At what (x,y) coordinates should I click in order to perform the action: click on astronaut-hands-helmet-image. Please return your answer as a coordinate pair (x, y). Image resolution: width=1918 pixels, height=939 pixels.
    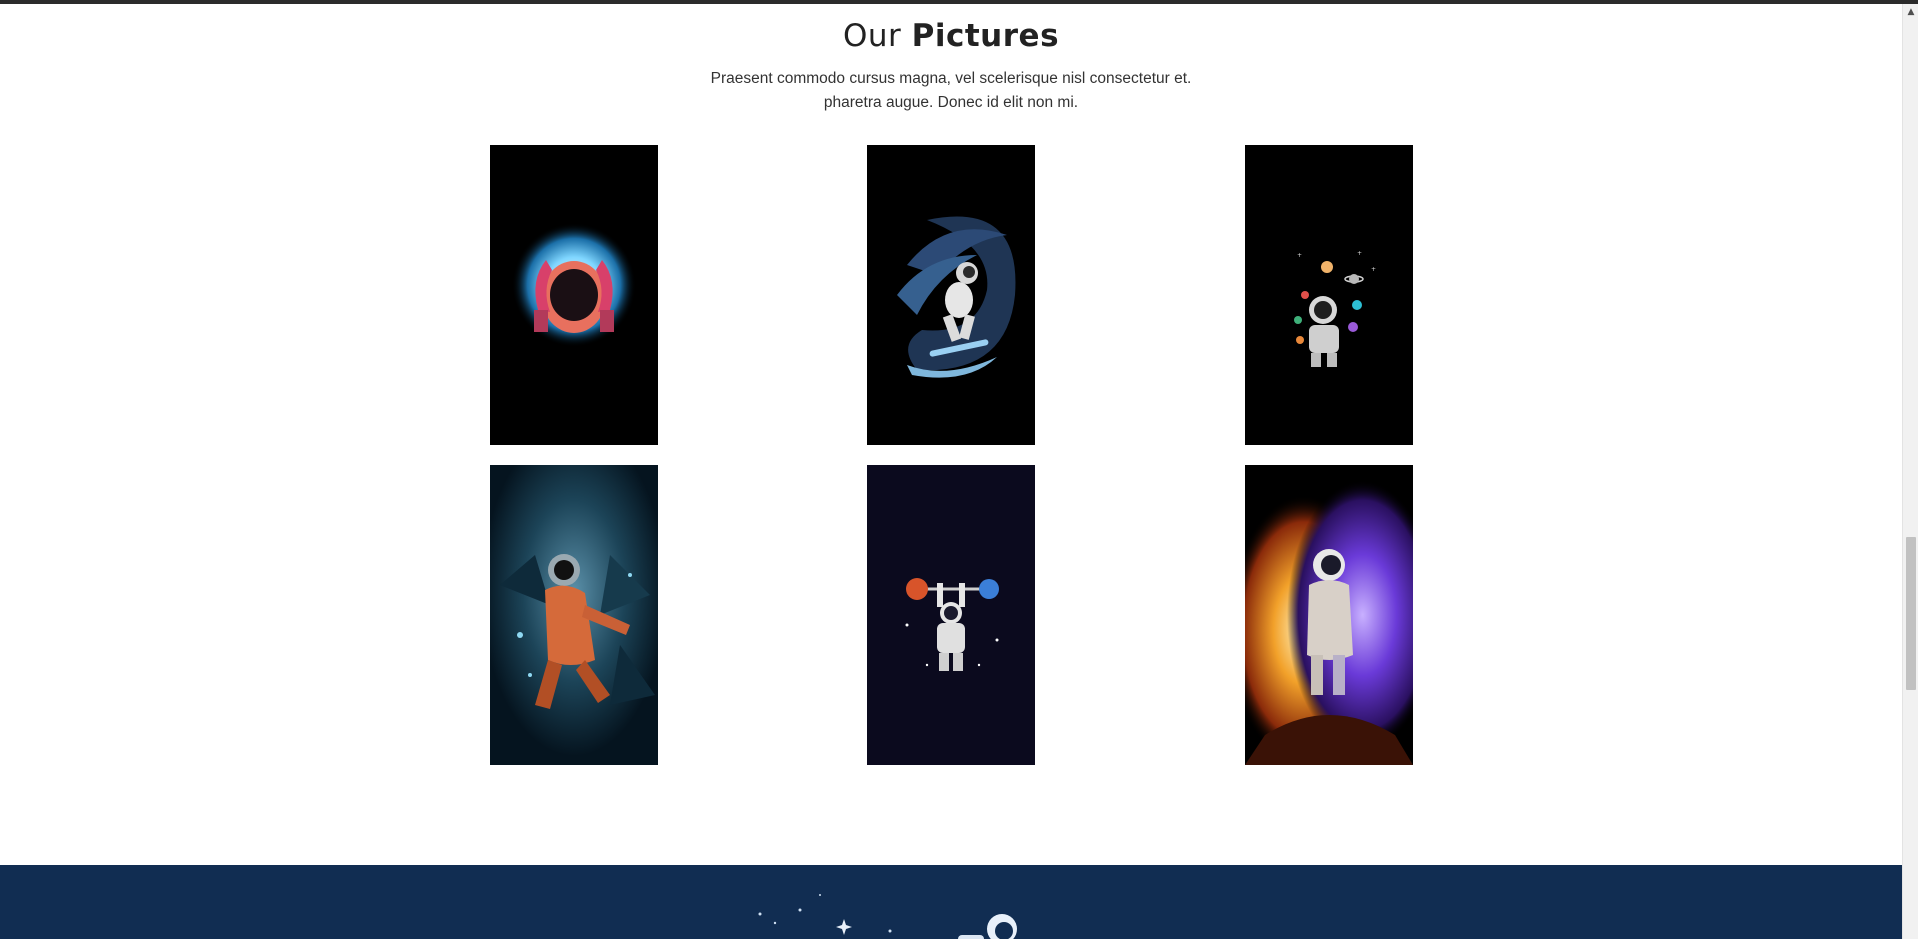
    Looking at the image, I should click on (574, 295).